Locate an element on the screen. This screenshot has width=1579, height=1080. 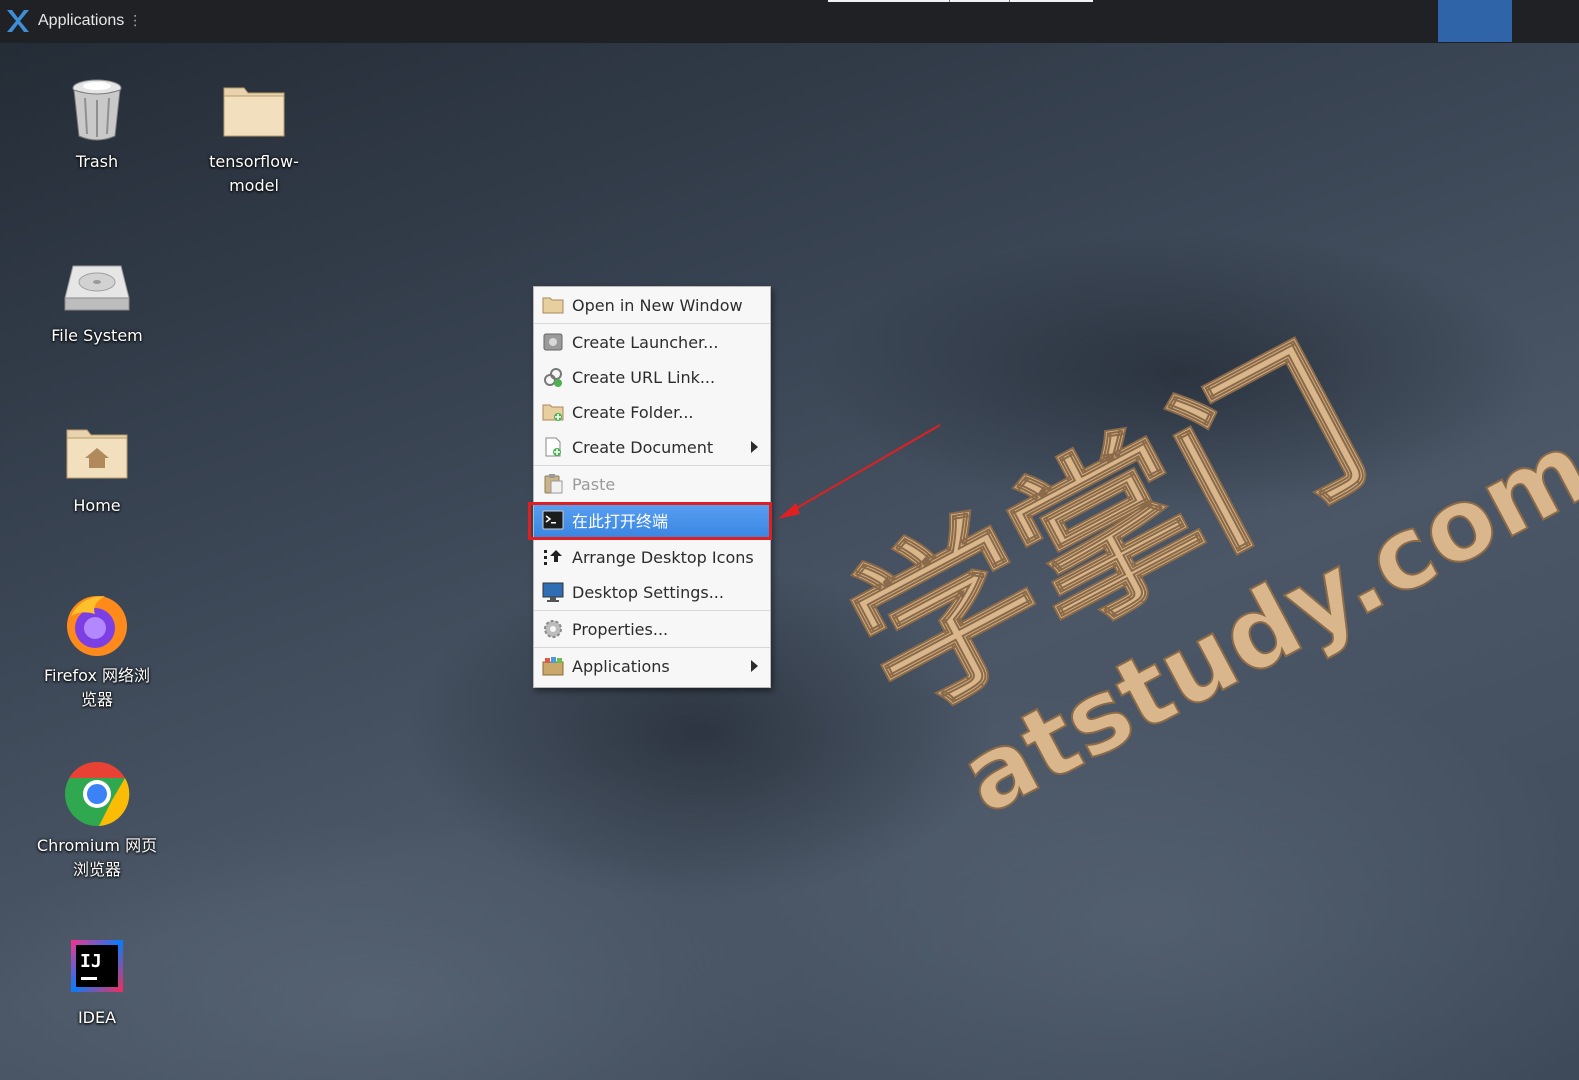
desktop-icon-firefox: Firefox 网络浏 览器 is located at coordinates (97, 650).